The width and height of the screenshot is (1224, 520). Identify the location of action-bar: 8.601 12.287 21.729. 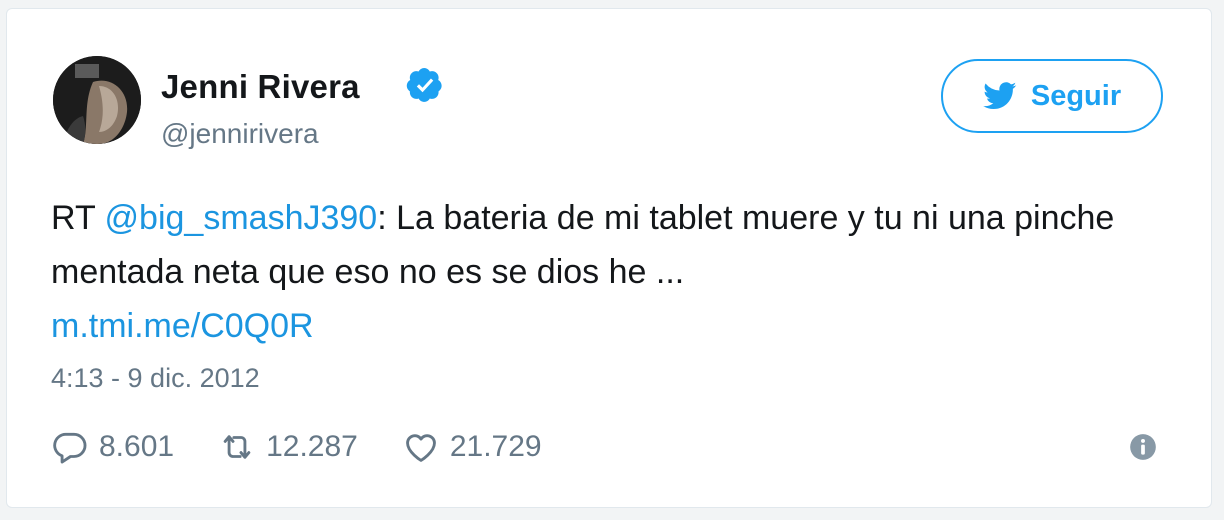
(318, 447).